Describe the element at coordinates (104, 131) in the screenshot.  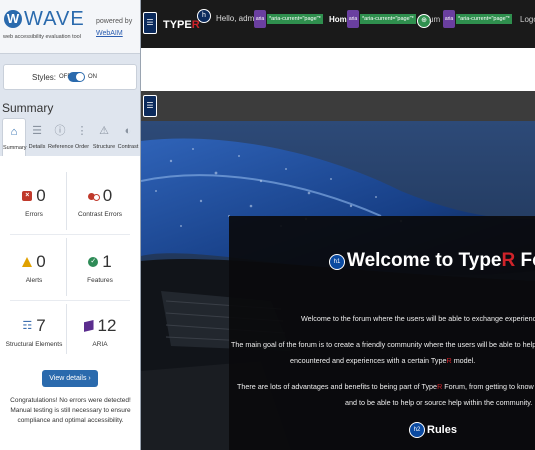
I see `structure-icon: ⚠` at that location.